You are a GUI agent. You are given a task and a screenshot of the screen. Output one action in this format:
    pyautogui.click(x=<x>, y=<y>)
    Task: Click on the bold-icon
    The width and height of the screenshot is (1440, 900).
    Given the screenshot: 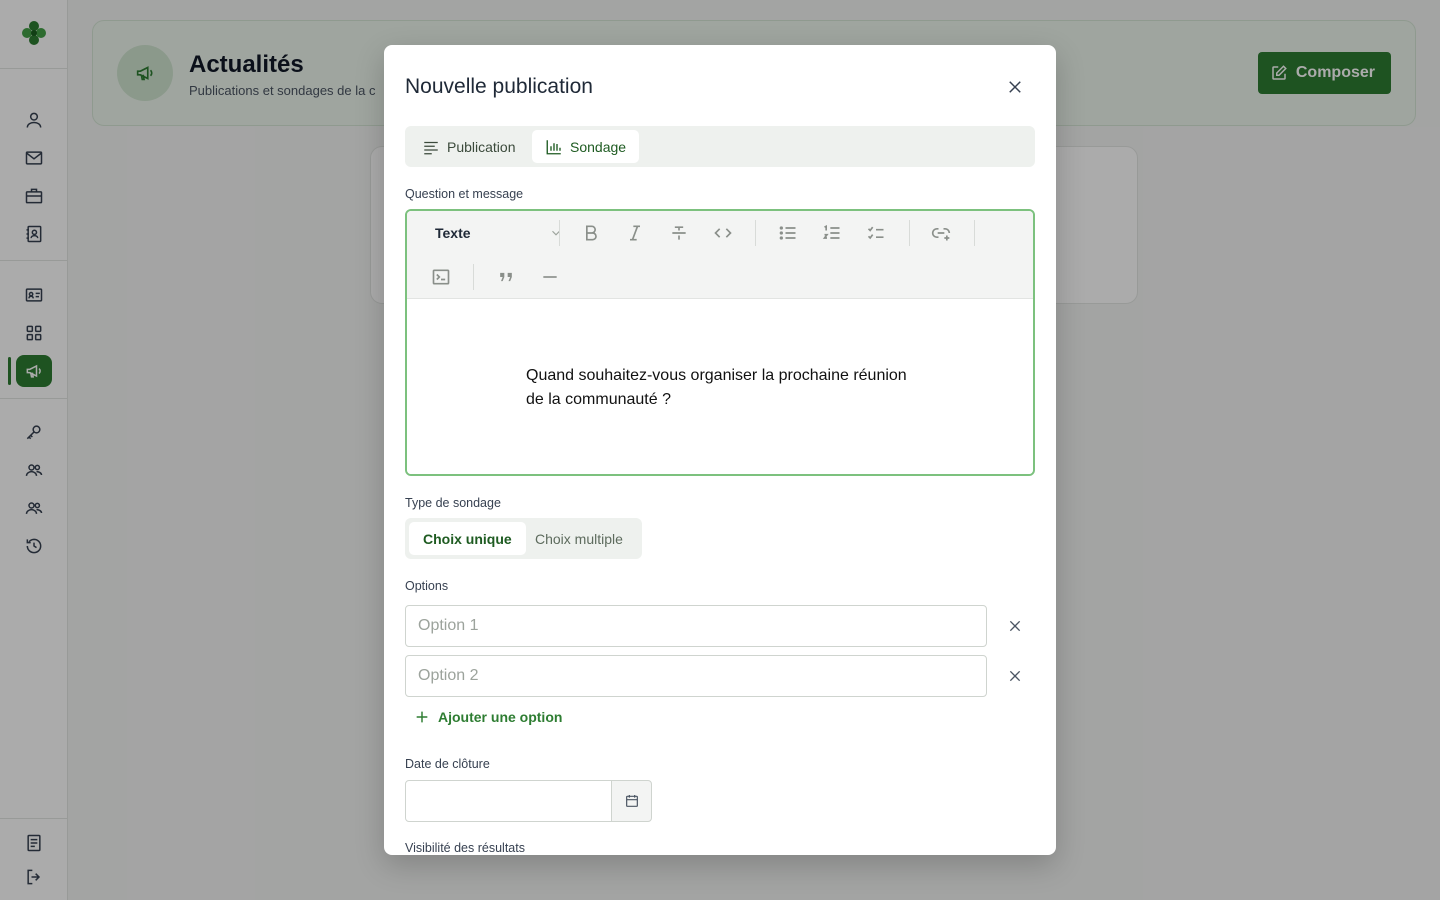 What is the action you would take?
    pyautogui.click(x=591, y=233)
    